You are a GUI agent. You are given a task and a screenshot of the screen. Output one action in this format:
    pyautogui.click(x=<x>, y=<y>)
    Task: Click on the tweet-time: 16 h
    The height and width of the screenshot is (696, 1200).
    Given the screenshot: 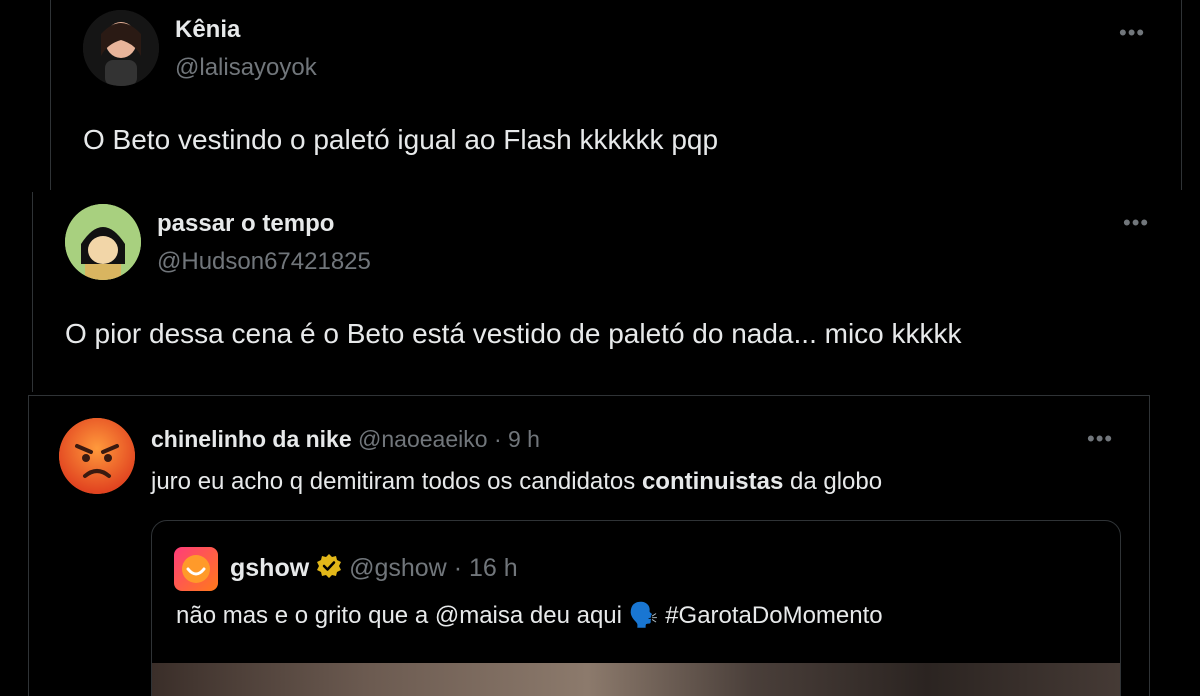 What is the action you would take?
    pyautogui.click(x=493, y=568)
    